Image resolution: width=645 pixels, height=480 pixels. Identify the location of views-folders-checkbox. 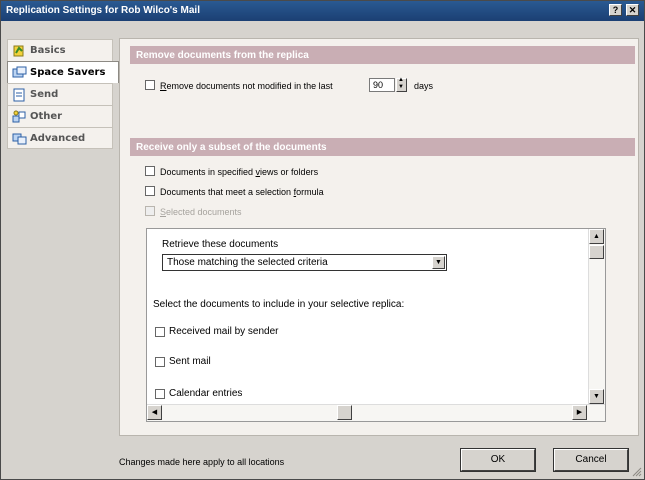
(150, 171).